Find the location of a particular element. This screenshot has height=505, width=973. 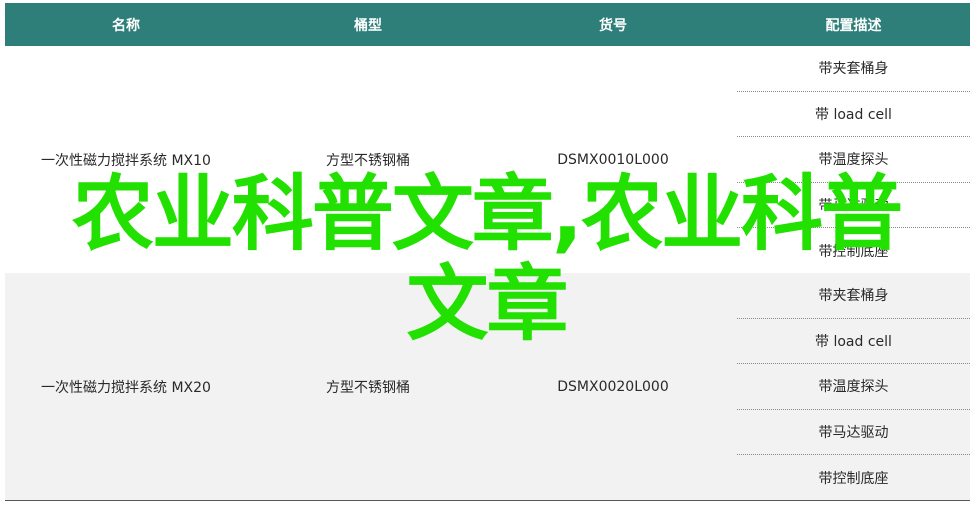

row-name: 一次性磁力搅拌系统 MX20 is located at coordinates (126, 387).